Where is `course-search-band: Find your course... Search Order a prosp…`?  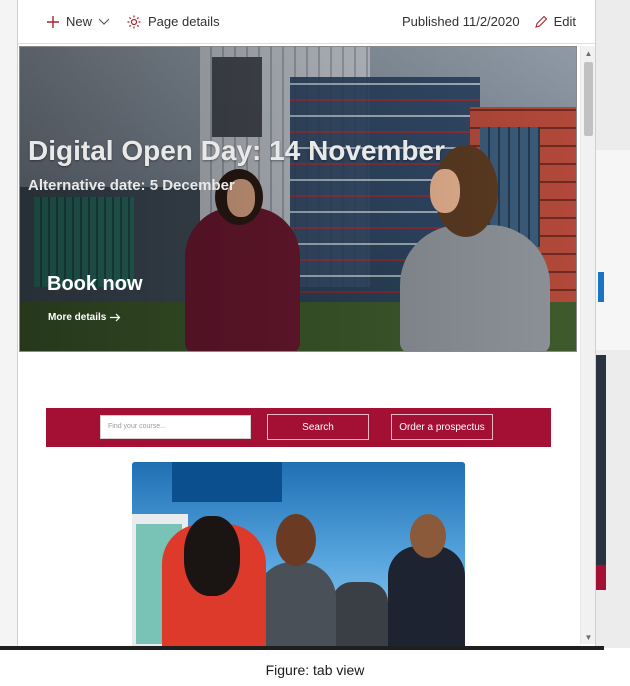 course-search-band: Find your course... Search Order a prosp… is located at coordinates (298, 427).